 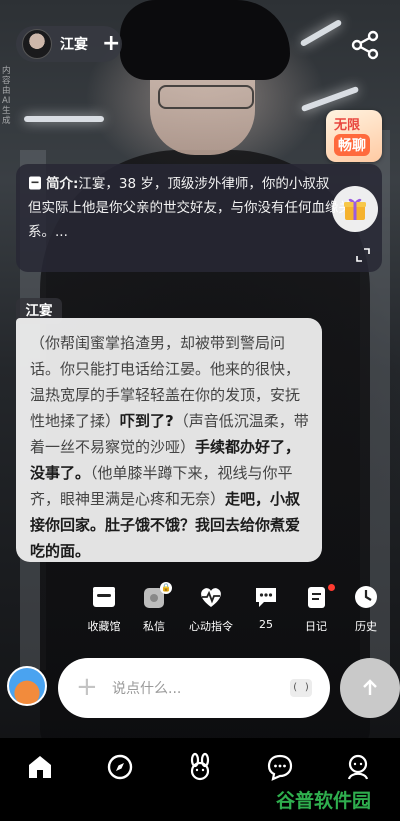 I want to click on share-icon, so click(x=365, y=45).